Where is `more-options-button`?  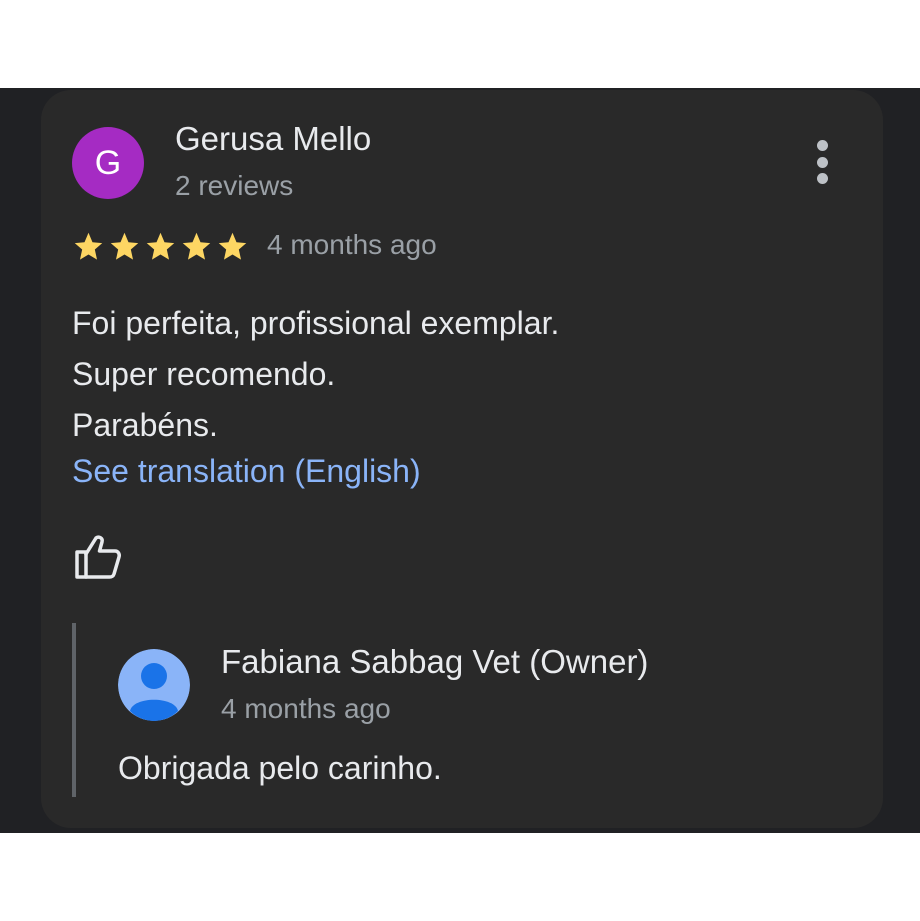
more-options-button is located at coordinates (822, 162).